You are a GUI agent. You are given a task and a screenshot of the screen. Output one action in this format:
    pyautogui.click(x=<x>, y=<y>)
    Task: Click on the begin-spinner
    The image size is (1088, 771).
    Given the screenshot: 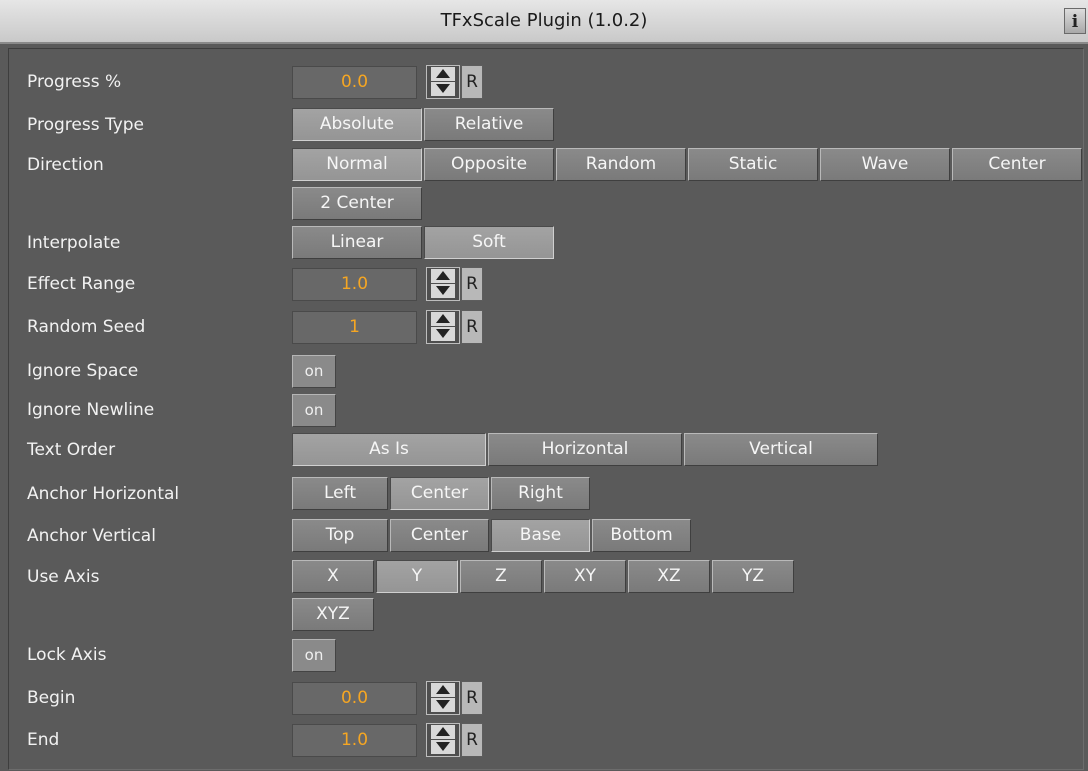 What is the action you would take?
    pyautogui.click(x=443, y=698)
    